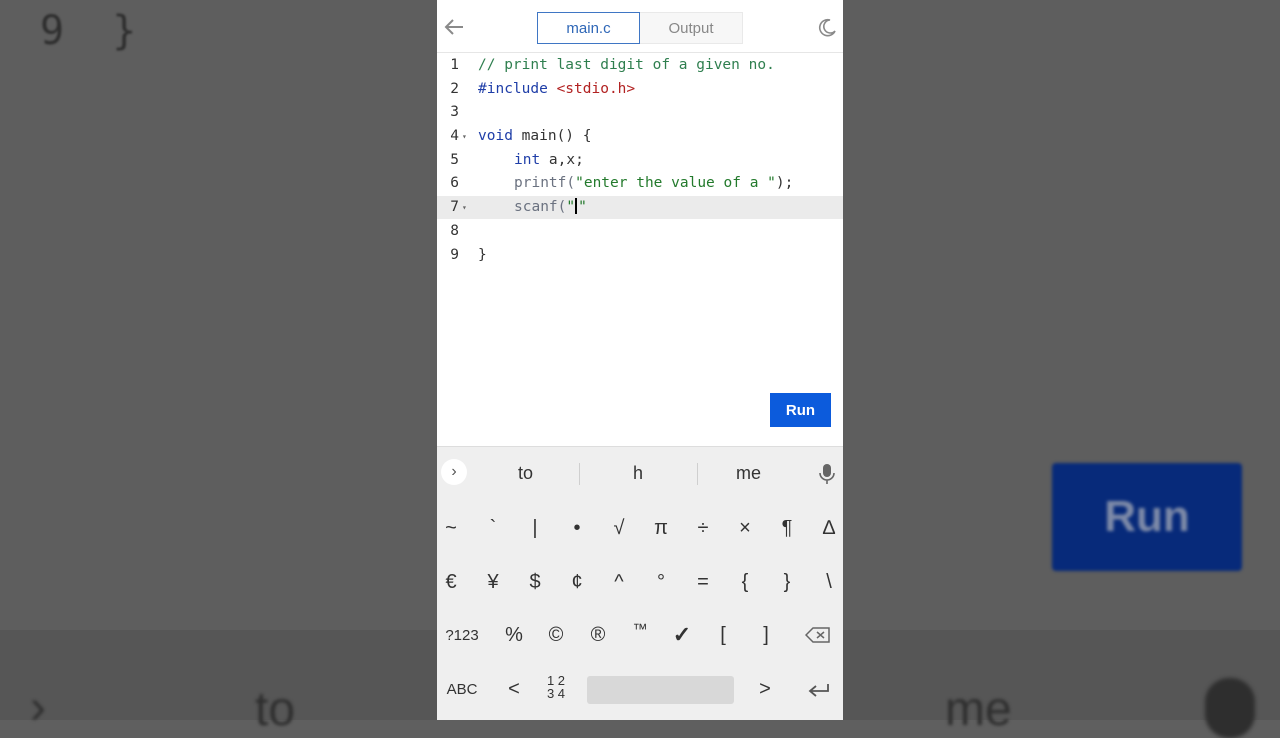 This screenshot has width=1280, height=738. What do you see at coordinates (978, 709) in the screenshot?
I see `background-suggestion-right: me` at bounding box center [978, 709].